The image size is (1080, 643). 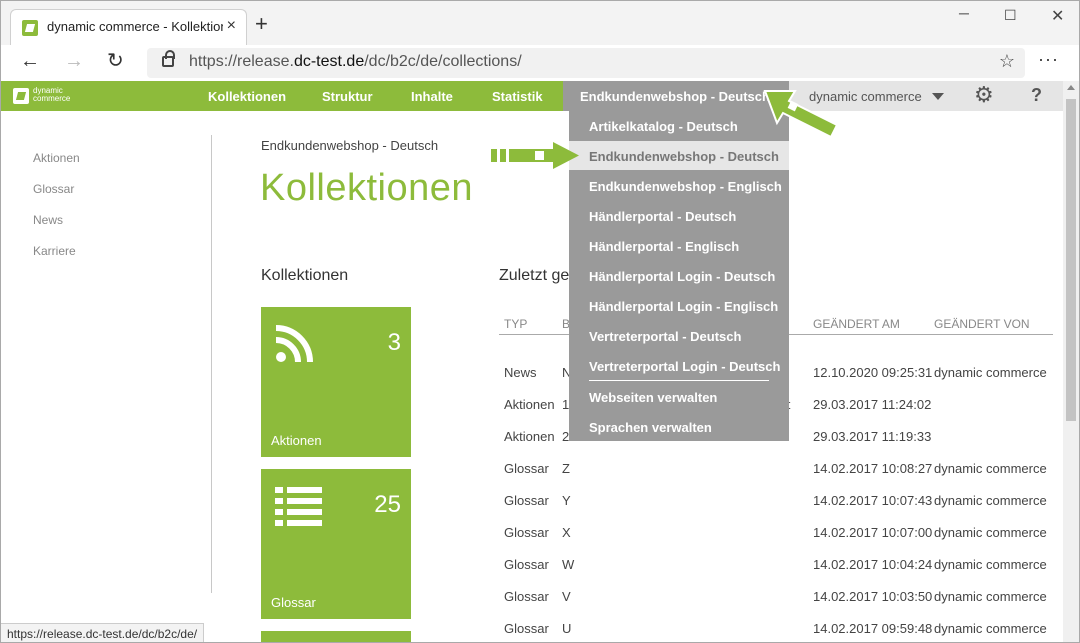 What do you see at coordinates (30, 61) in the screenshot?
I see `back-icon: ←` at bounding box center [30, 61].